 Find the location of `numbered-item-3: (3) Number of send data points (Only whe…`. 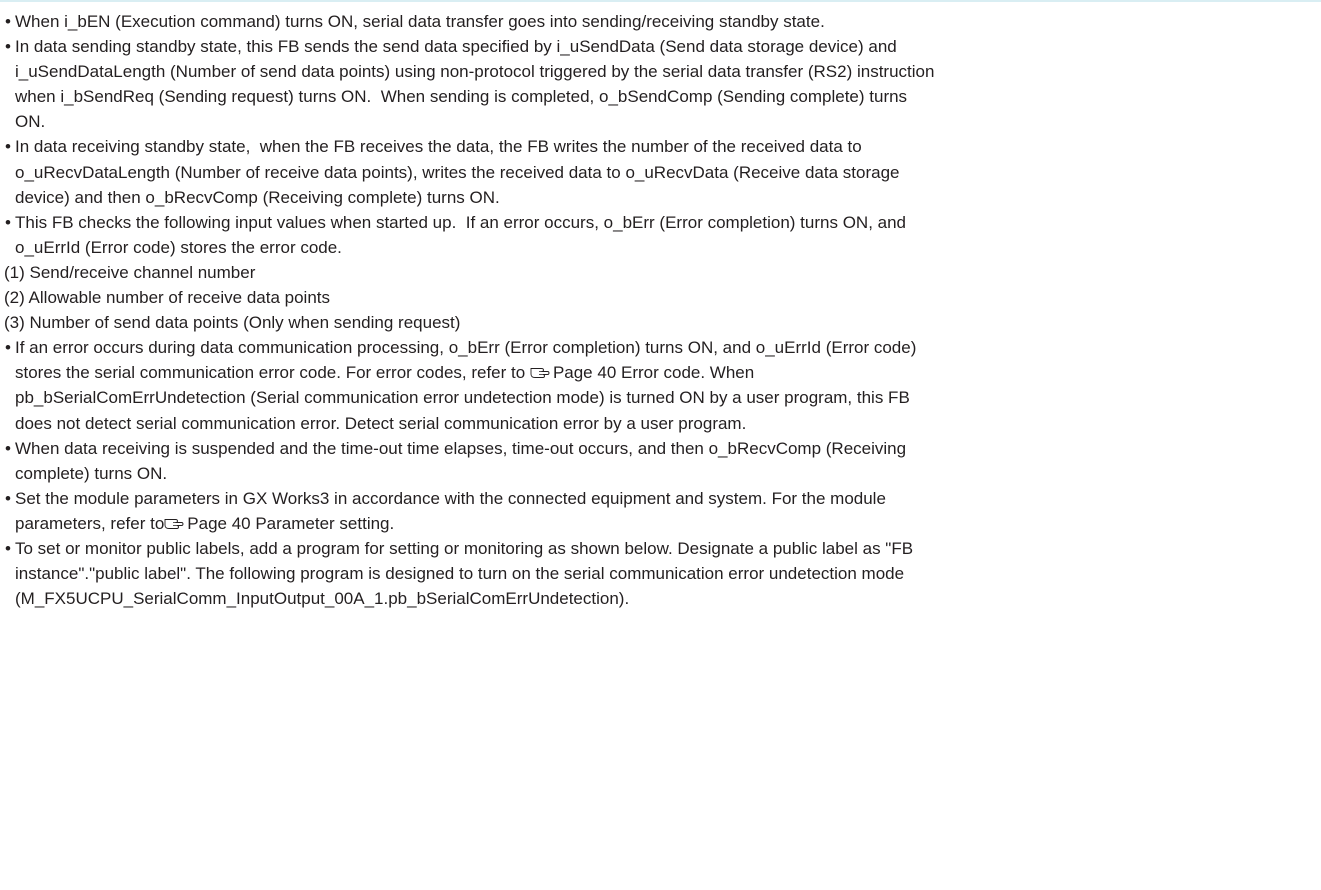

numbered-item-3: (3) Number of send data points (Only whe… is located at coordinates (232, 323).